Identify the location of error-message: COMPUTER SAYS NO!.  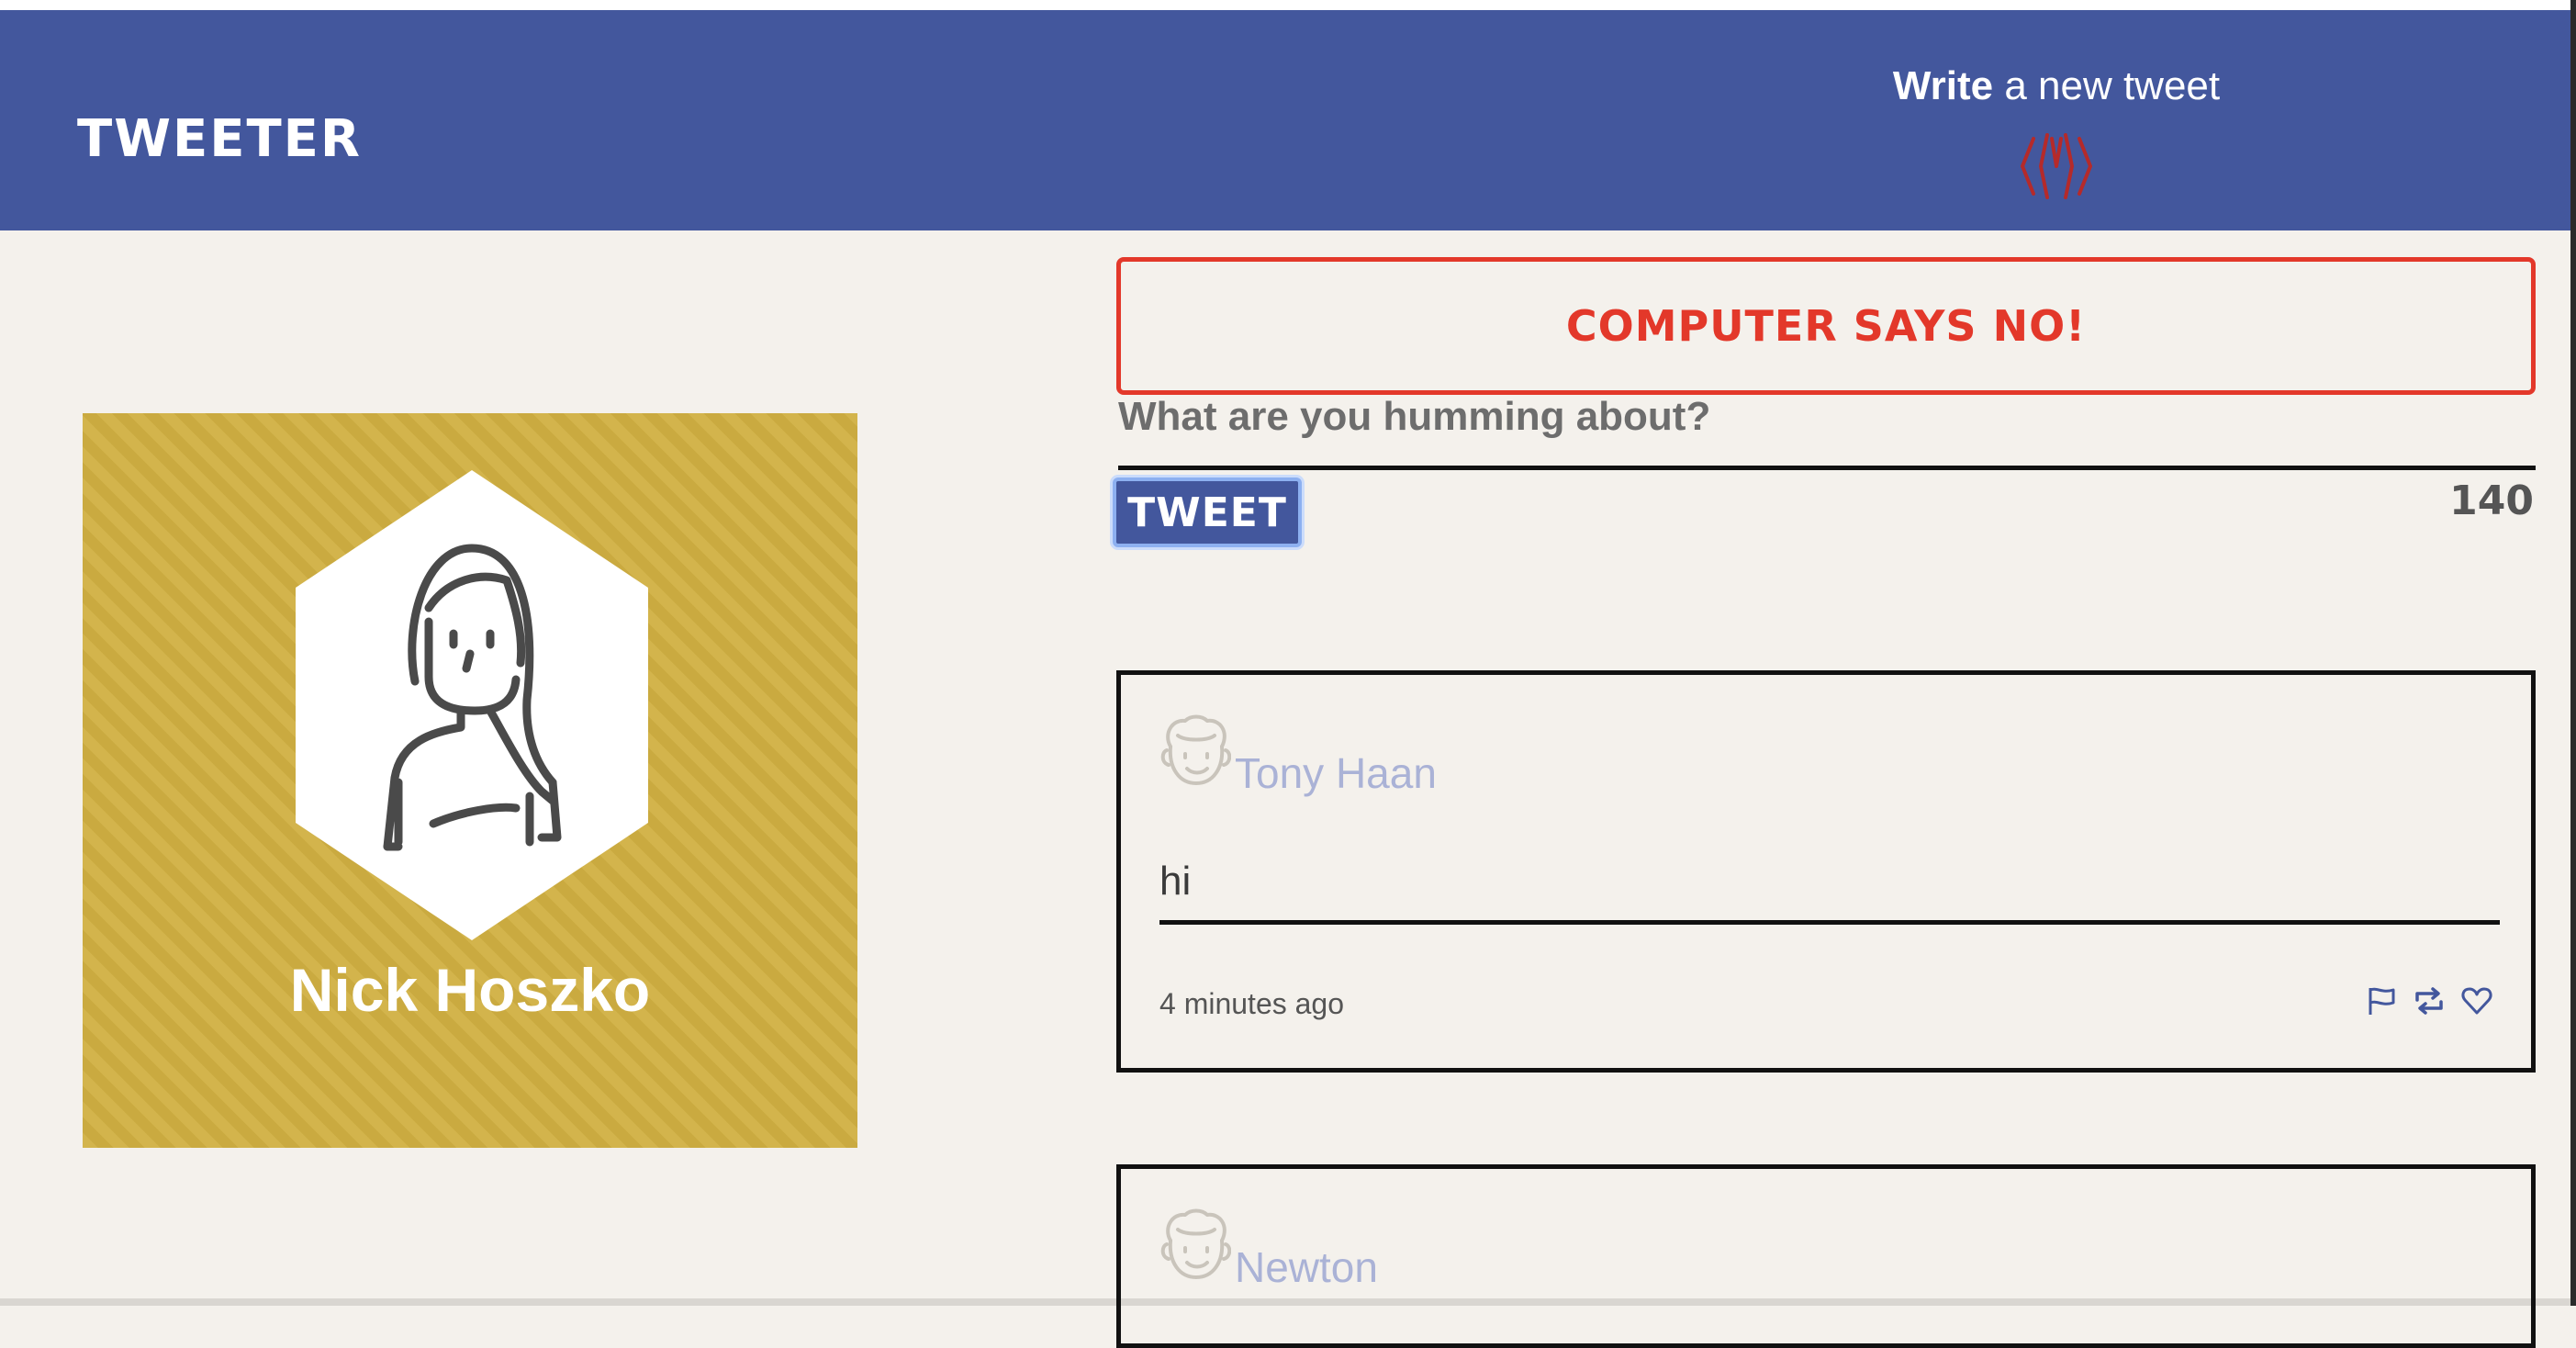
(1826, 326).